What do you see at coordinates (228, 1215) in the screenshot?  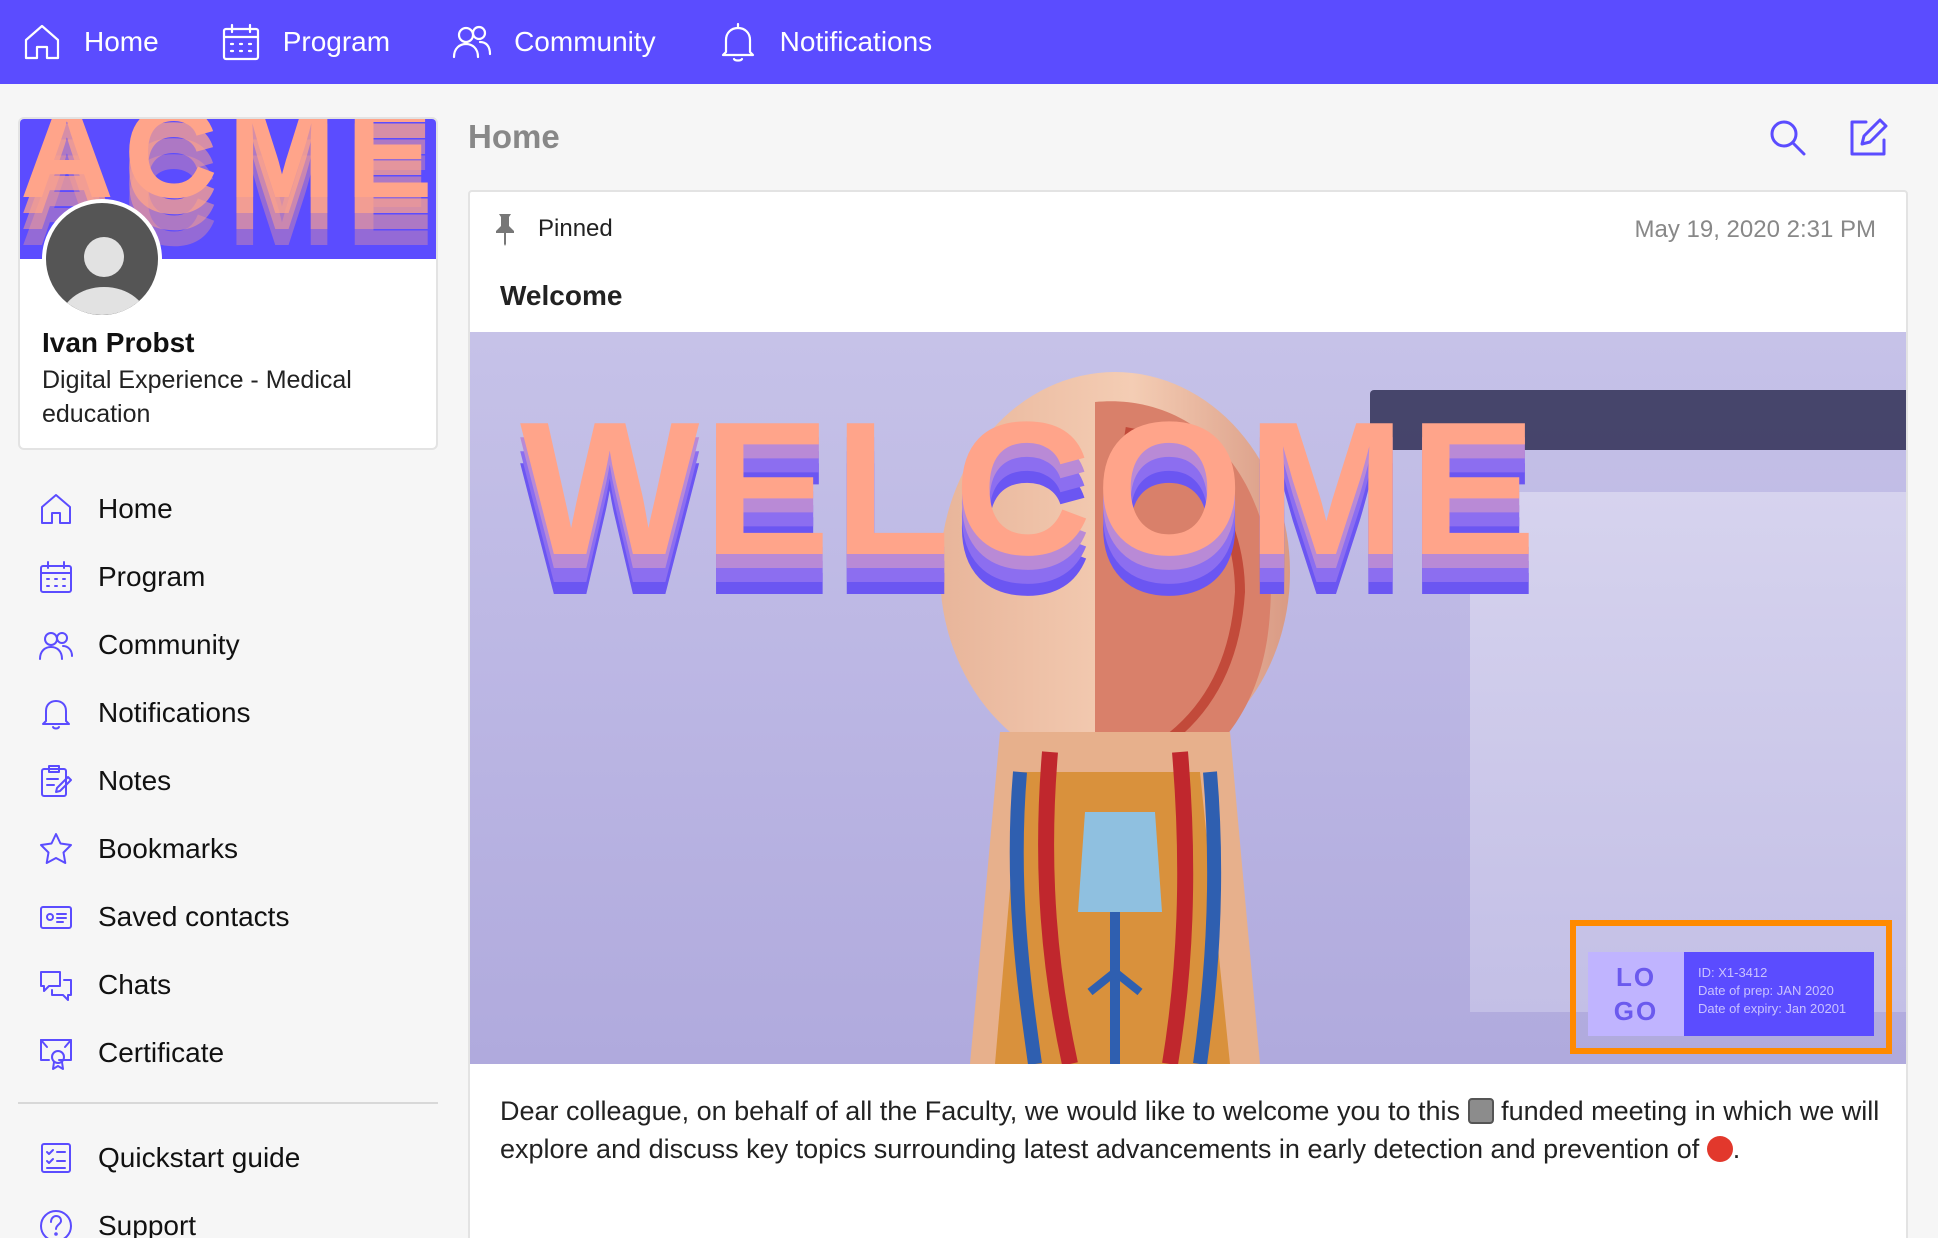 I see `sidebar-item-support: Support` at bounding box center [228, 1215].